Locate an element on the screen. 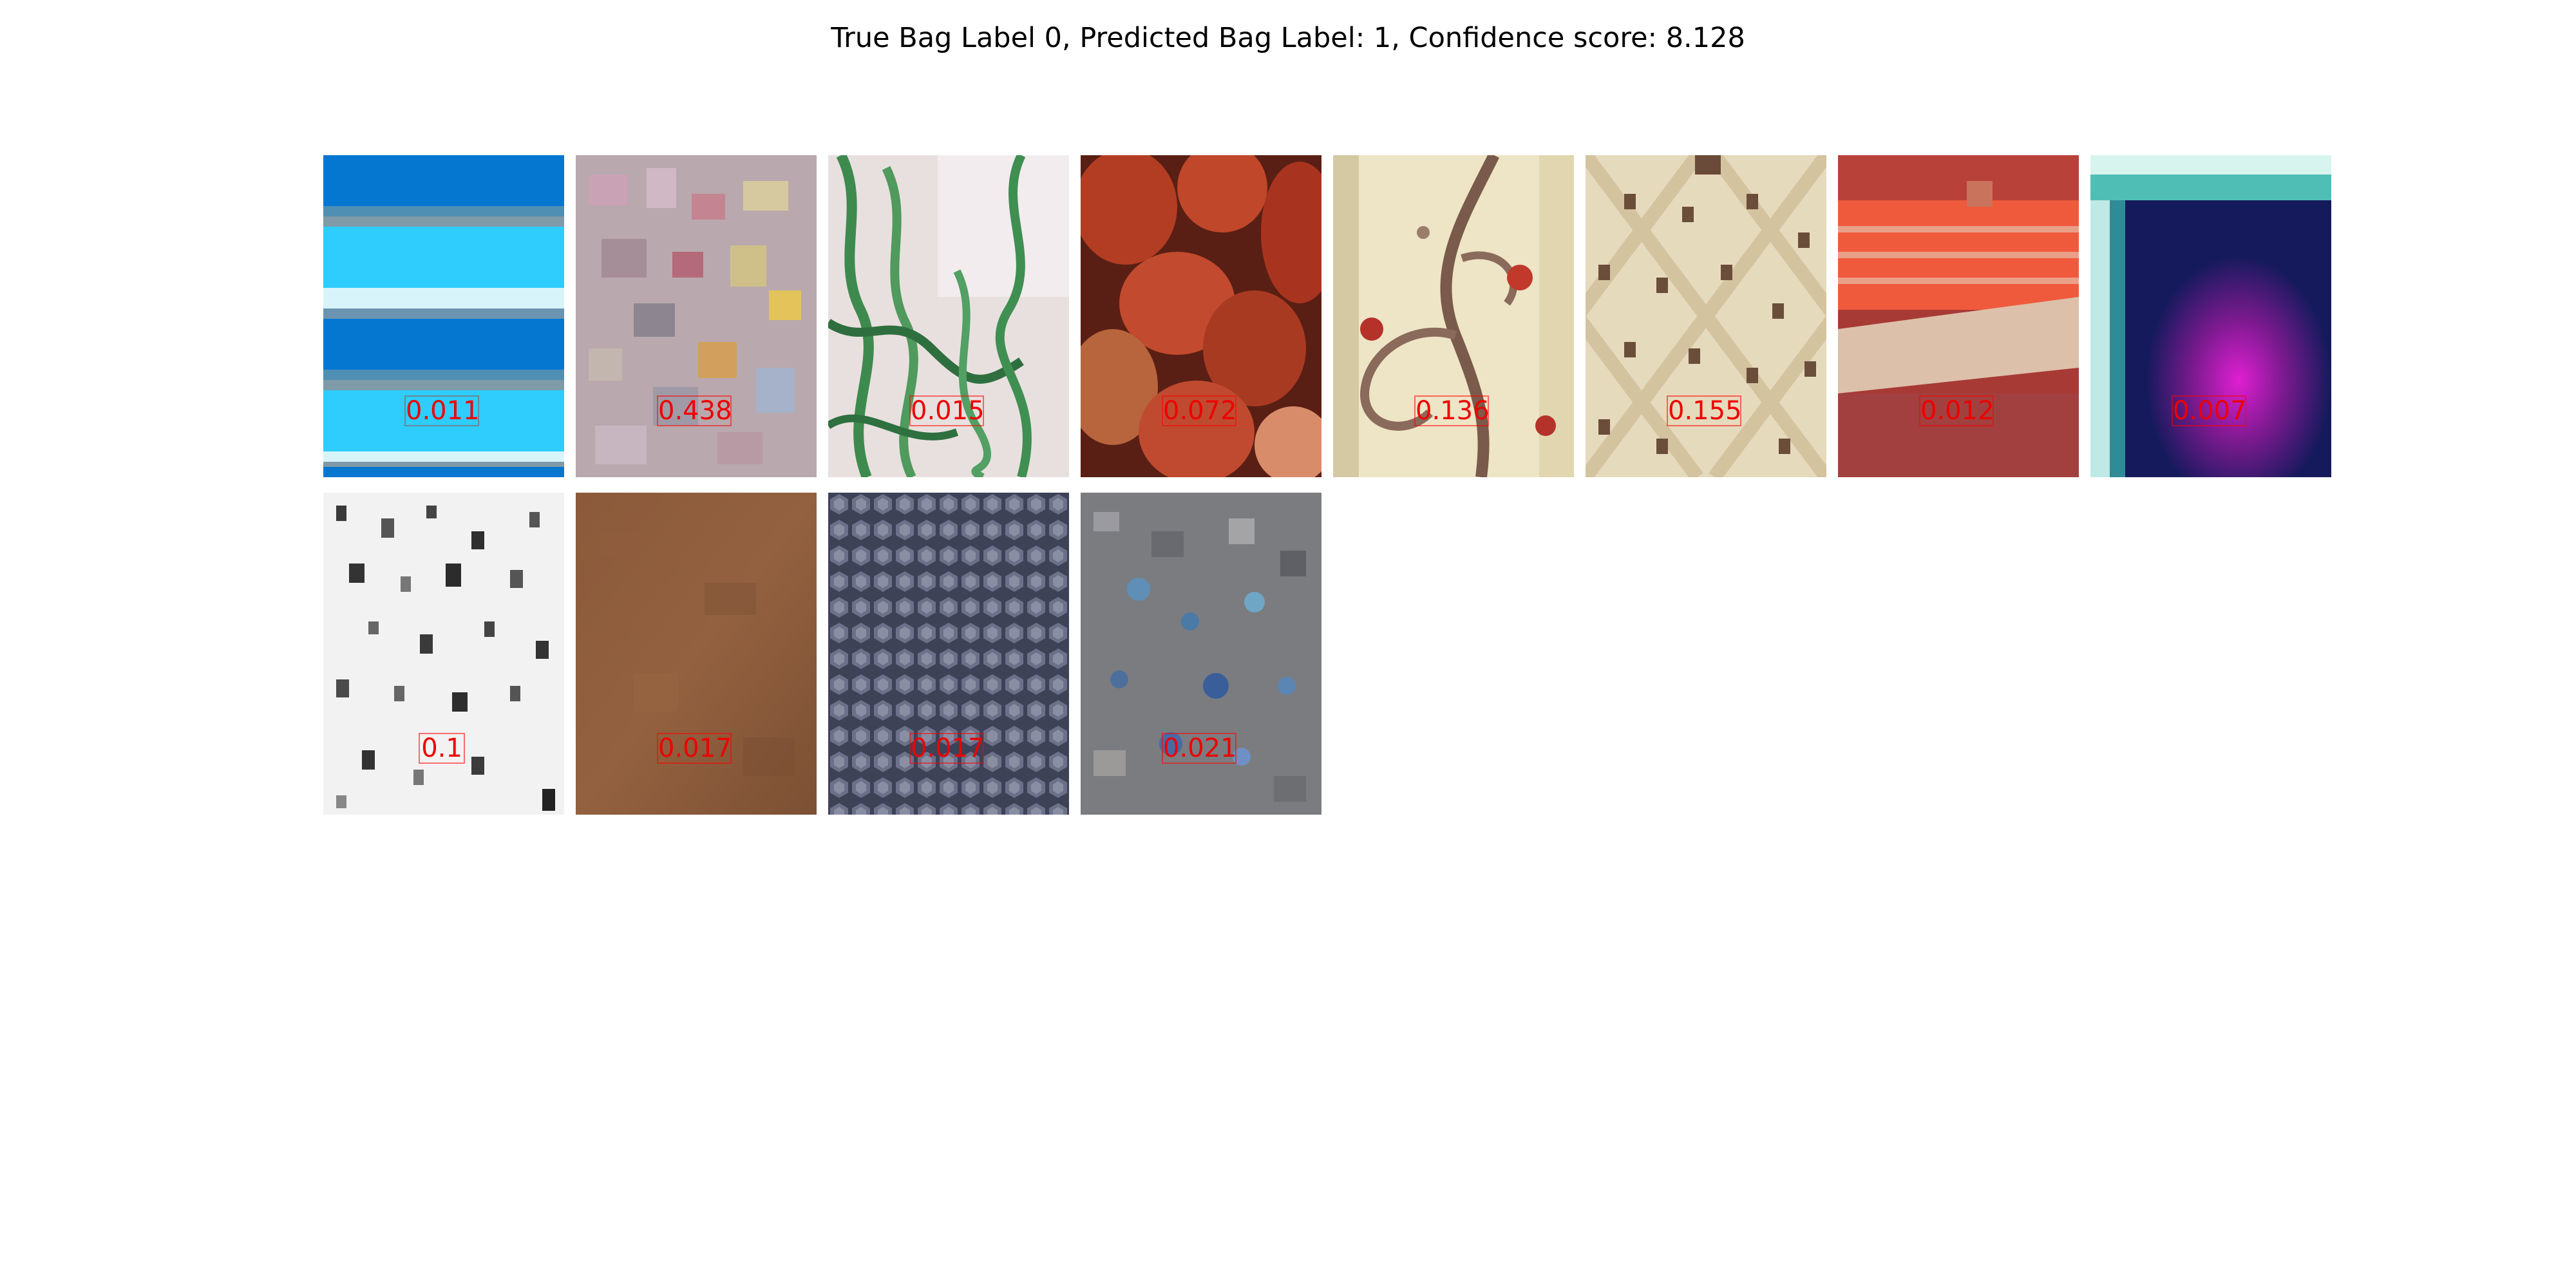  beige-lattice-image is located at coordinates (1706, 316).